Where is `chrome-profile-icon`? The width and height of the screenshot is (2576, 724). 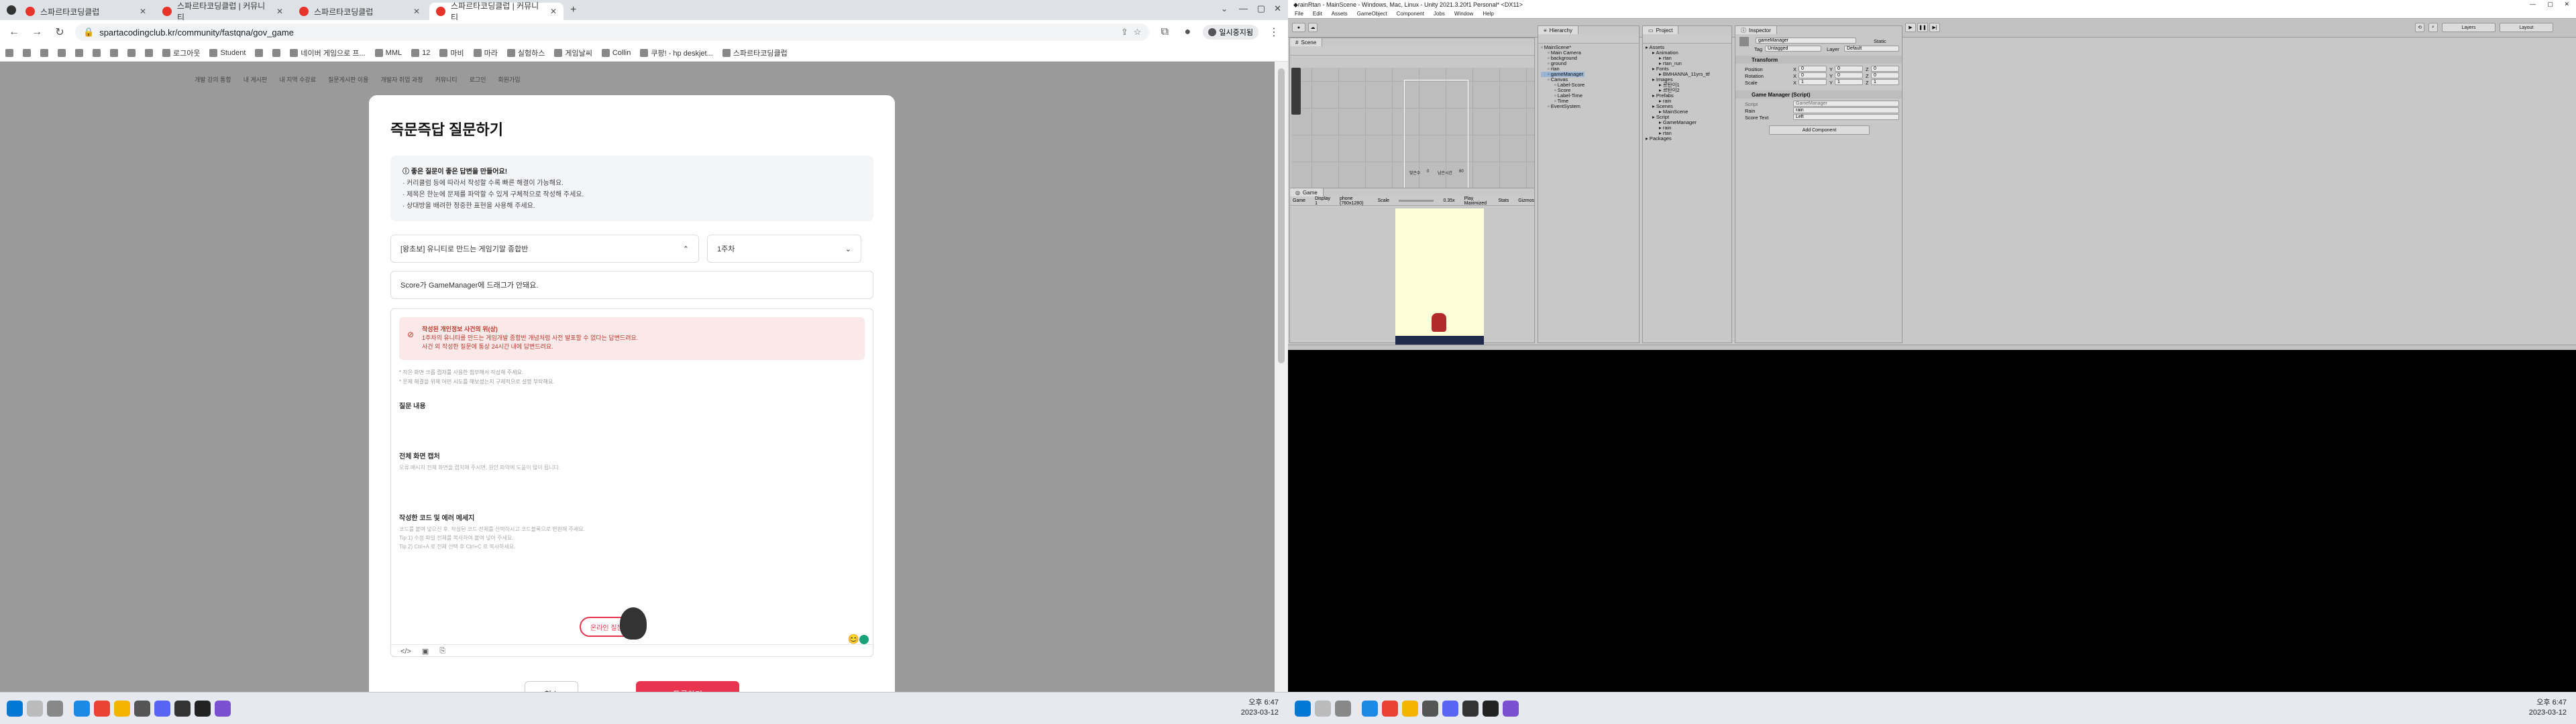
chrome-profile-icon is located at coordinates (11, 10).